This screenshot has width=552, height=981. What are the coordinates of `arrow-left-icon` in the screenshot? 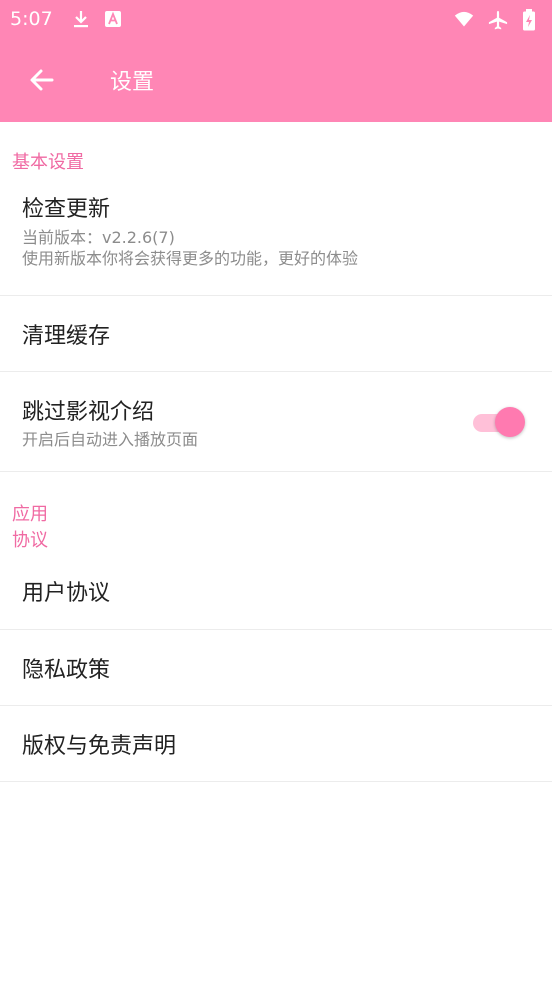 It's located at (42, 80).